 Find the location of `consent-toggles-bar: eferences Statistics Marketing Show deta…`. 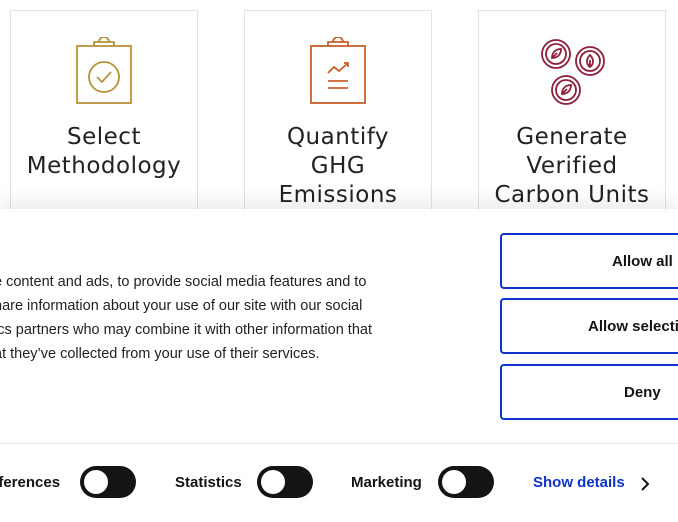

consent-toggles-bar: eferences Statistics Marketing Show deta… is located at coordinates (339, 483).